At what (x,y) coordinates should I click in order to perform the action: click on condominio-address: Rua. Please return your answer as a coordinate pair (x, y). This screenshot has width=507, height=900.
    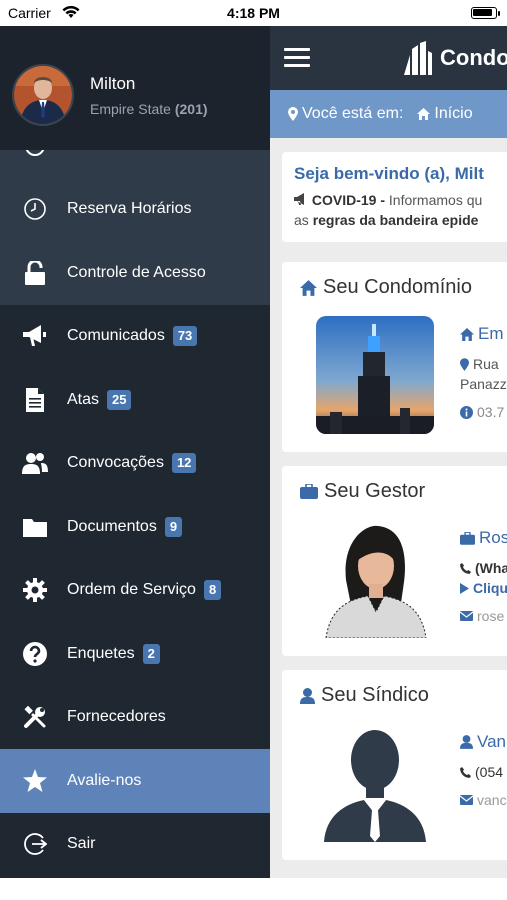
    Looking at the image, I should click on (479, 364).